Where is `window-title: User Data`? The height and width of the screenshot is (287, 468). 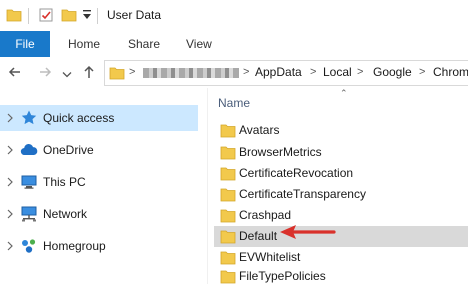
window-title: User Data is located at coordinates (134, 15).